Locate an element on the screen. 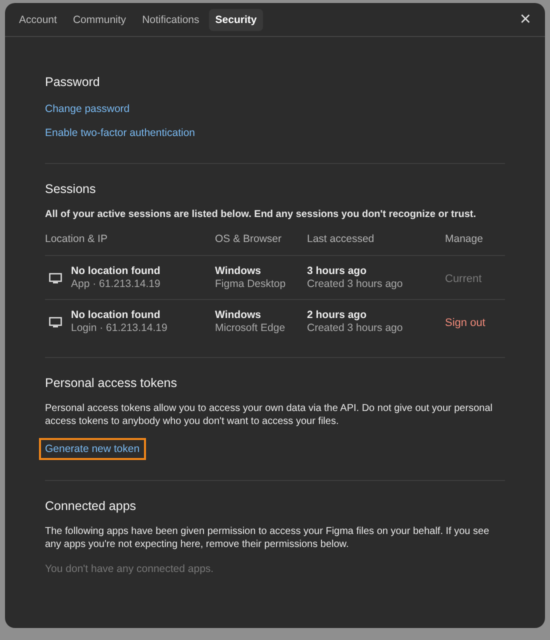 The width and height of the screenshot is (550, 640). section-heading: Personal access tokens is located at coordinates (111, 383).